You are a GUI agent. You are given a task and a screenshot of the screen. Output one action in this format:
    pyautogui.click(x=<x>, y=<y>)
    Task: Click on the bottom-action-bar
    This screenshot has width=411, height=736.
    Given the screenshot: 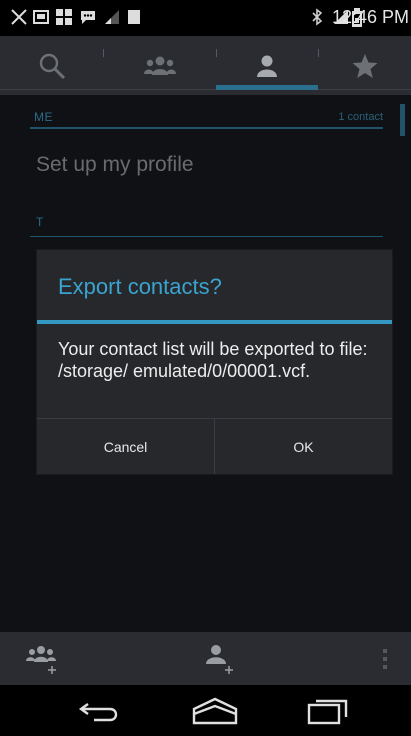 What is the action you would take?
    pyautogui.click(x=205, y=658)
    